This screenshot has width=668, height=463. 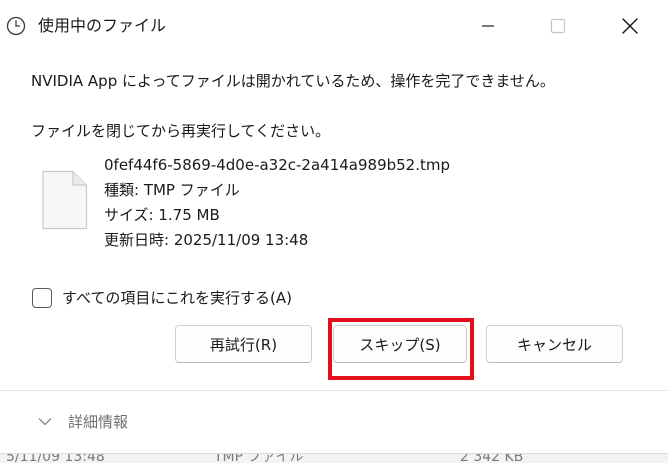 What do you see at coordinates (334, 26) in the screenshot?
I see `title-bar: 使用中のファイル` at bounding box center [334, 26].